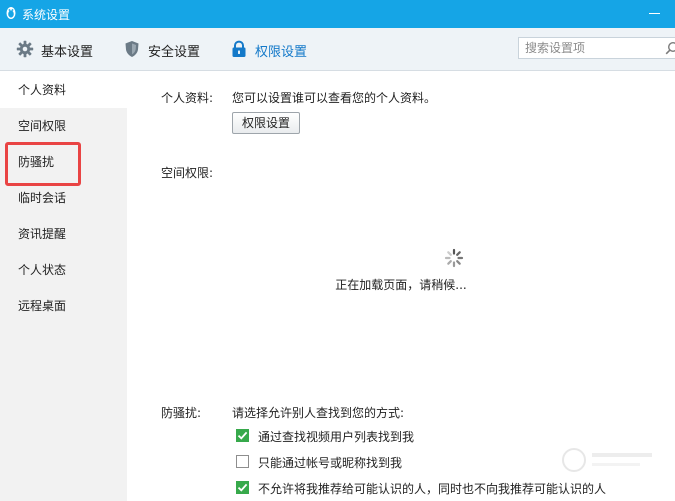 This screenshot has height=501, width=675. Describe the element at coordinates (42, 270) in the screenshot. I see `sidebar-item-label: 个人状态` at that location.